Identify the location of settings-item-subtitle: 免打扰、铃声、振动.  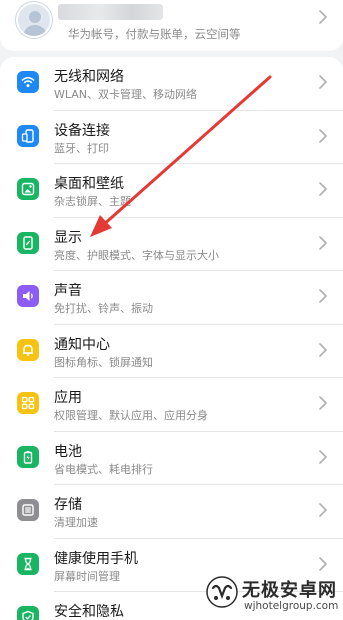
(103, 308).